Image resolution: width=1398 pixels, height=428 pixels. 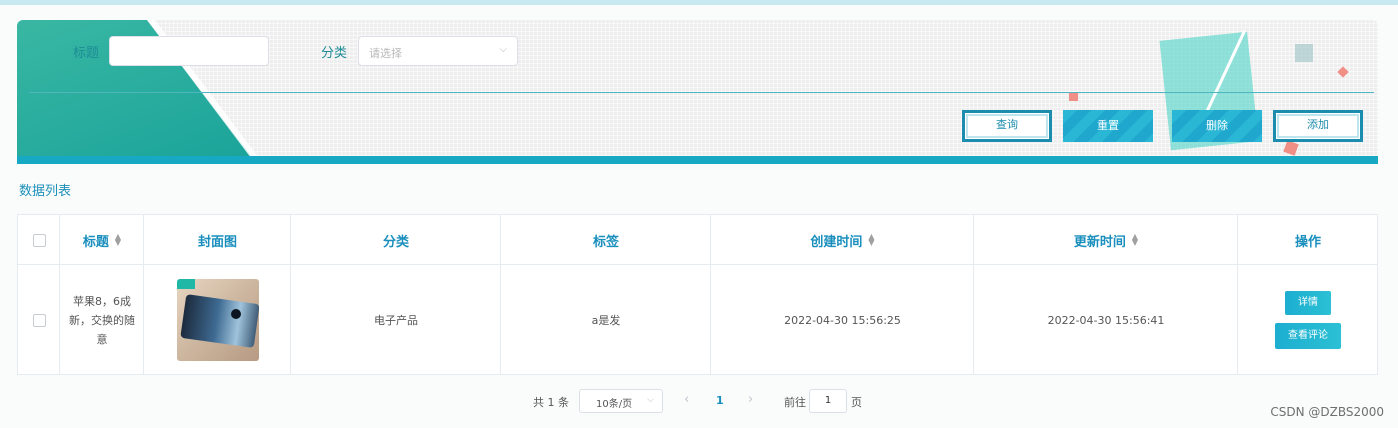 I want to click on prev-page-button: ‹, so click(x=686, y=399).